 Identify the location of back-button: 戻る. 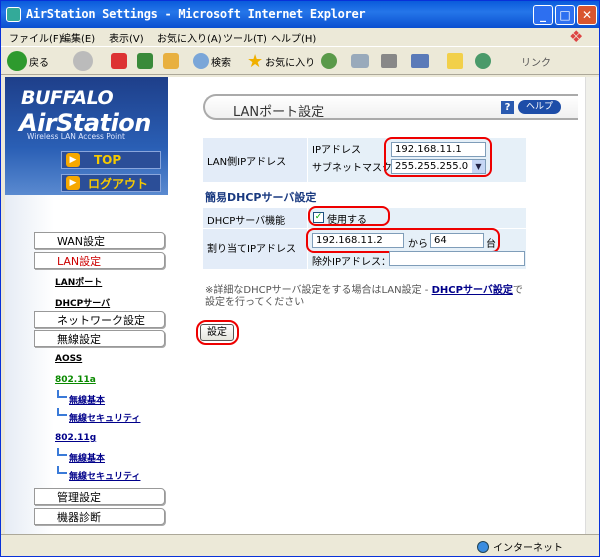
(28, 61).